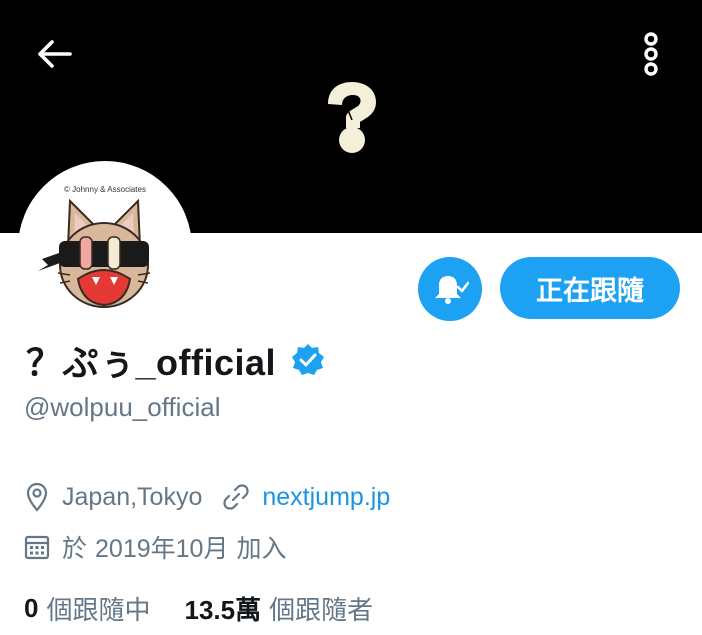  I want to click on location-website-row: Japan,Tokyo nextjump.jp, so click(207, 497).